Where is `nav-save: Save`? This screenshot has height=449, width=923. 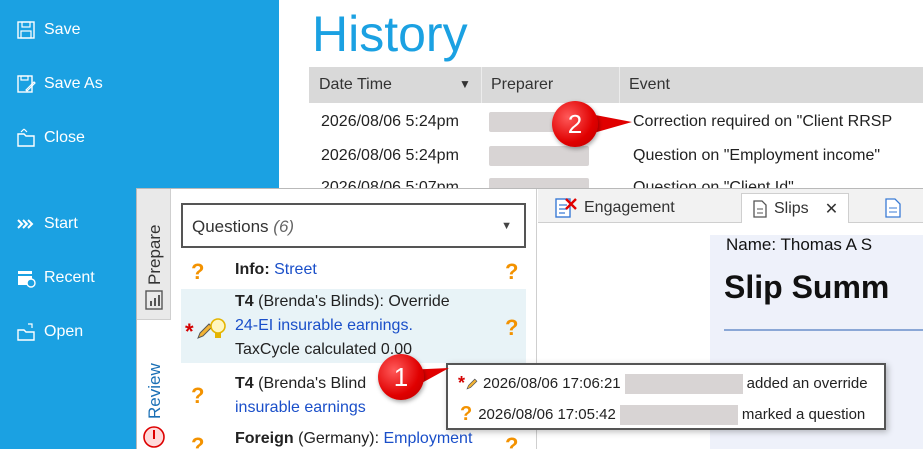
nav-save: Save is located at coordinates (48, 30).